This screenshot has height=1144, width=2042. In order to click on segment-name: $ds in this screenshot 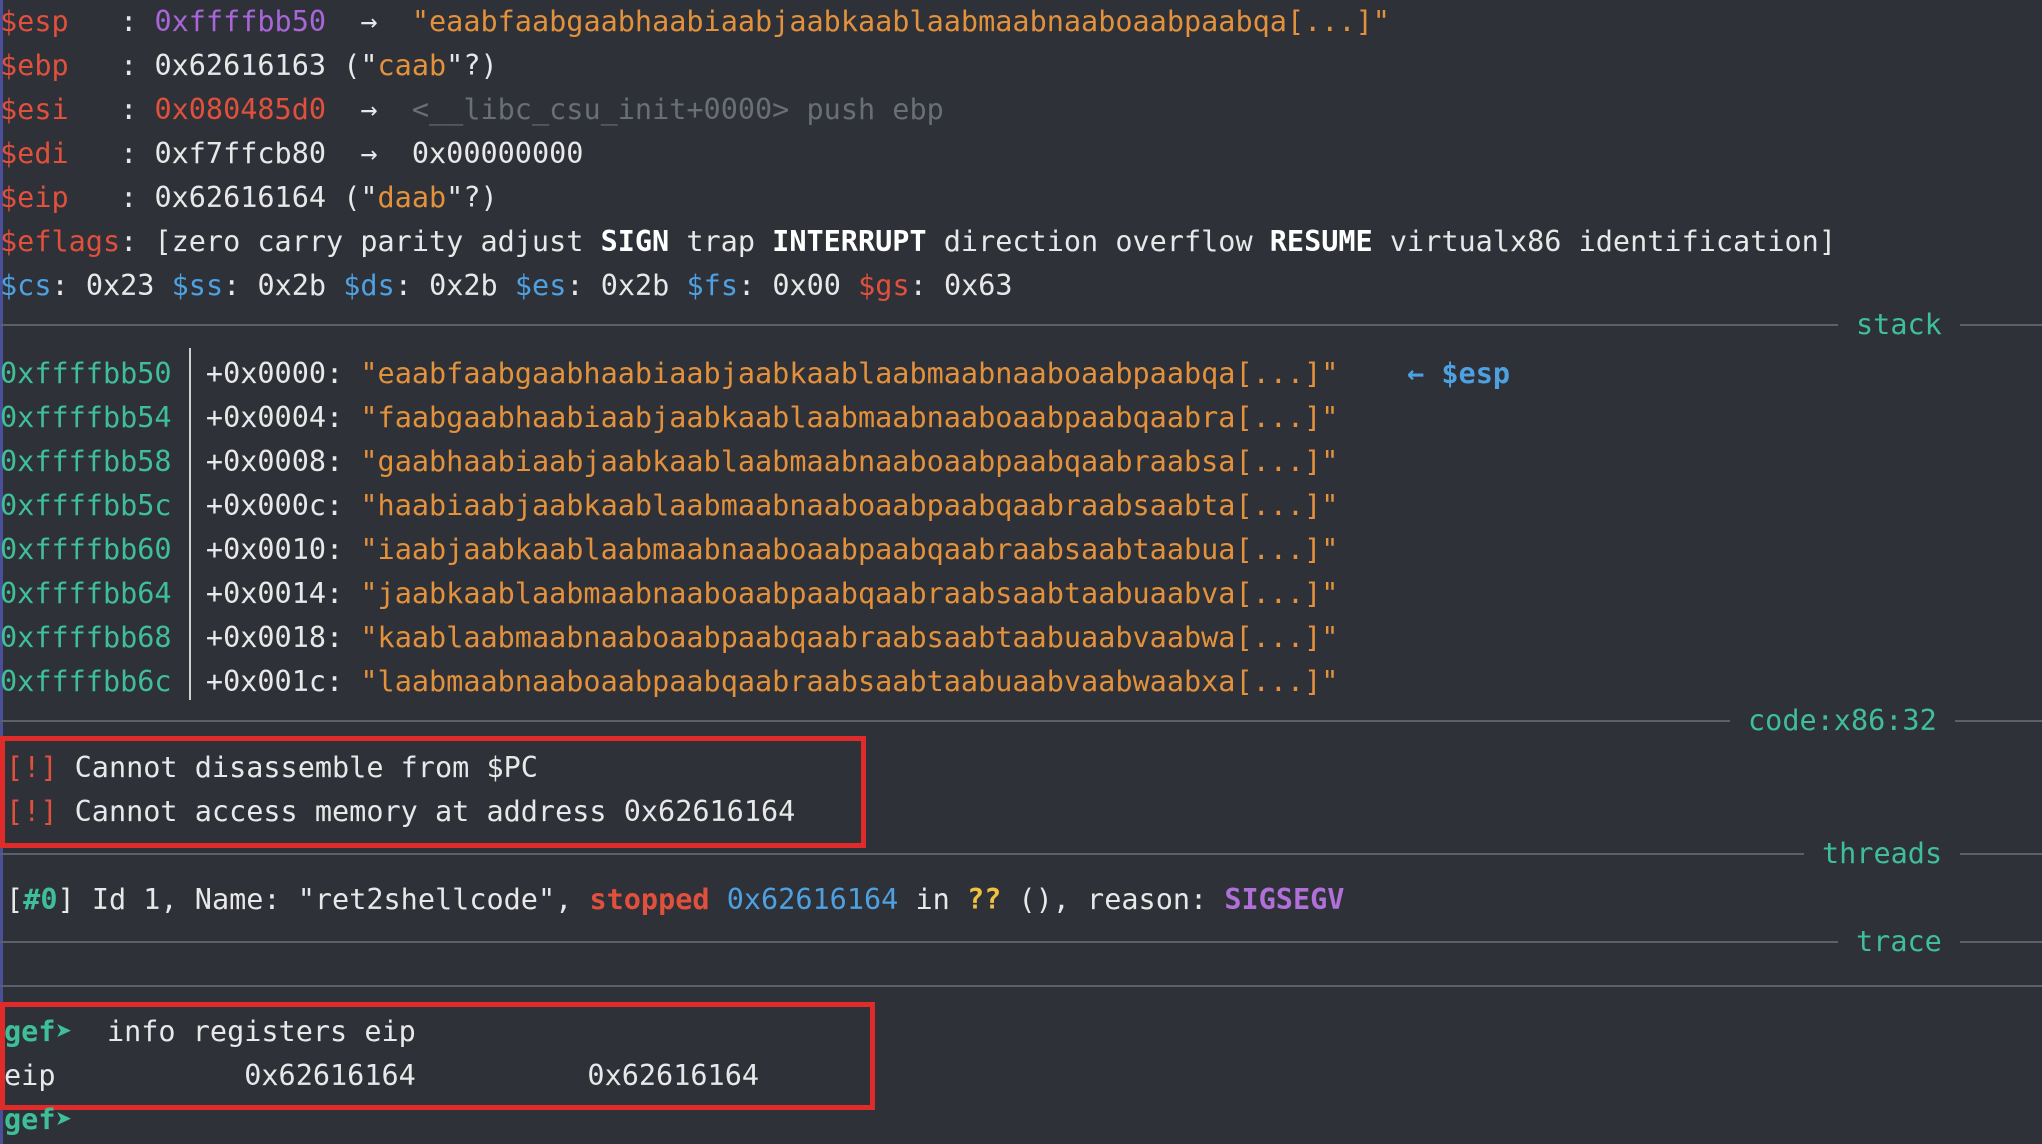, I will do `click(369, 285)`.